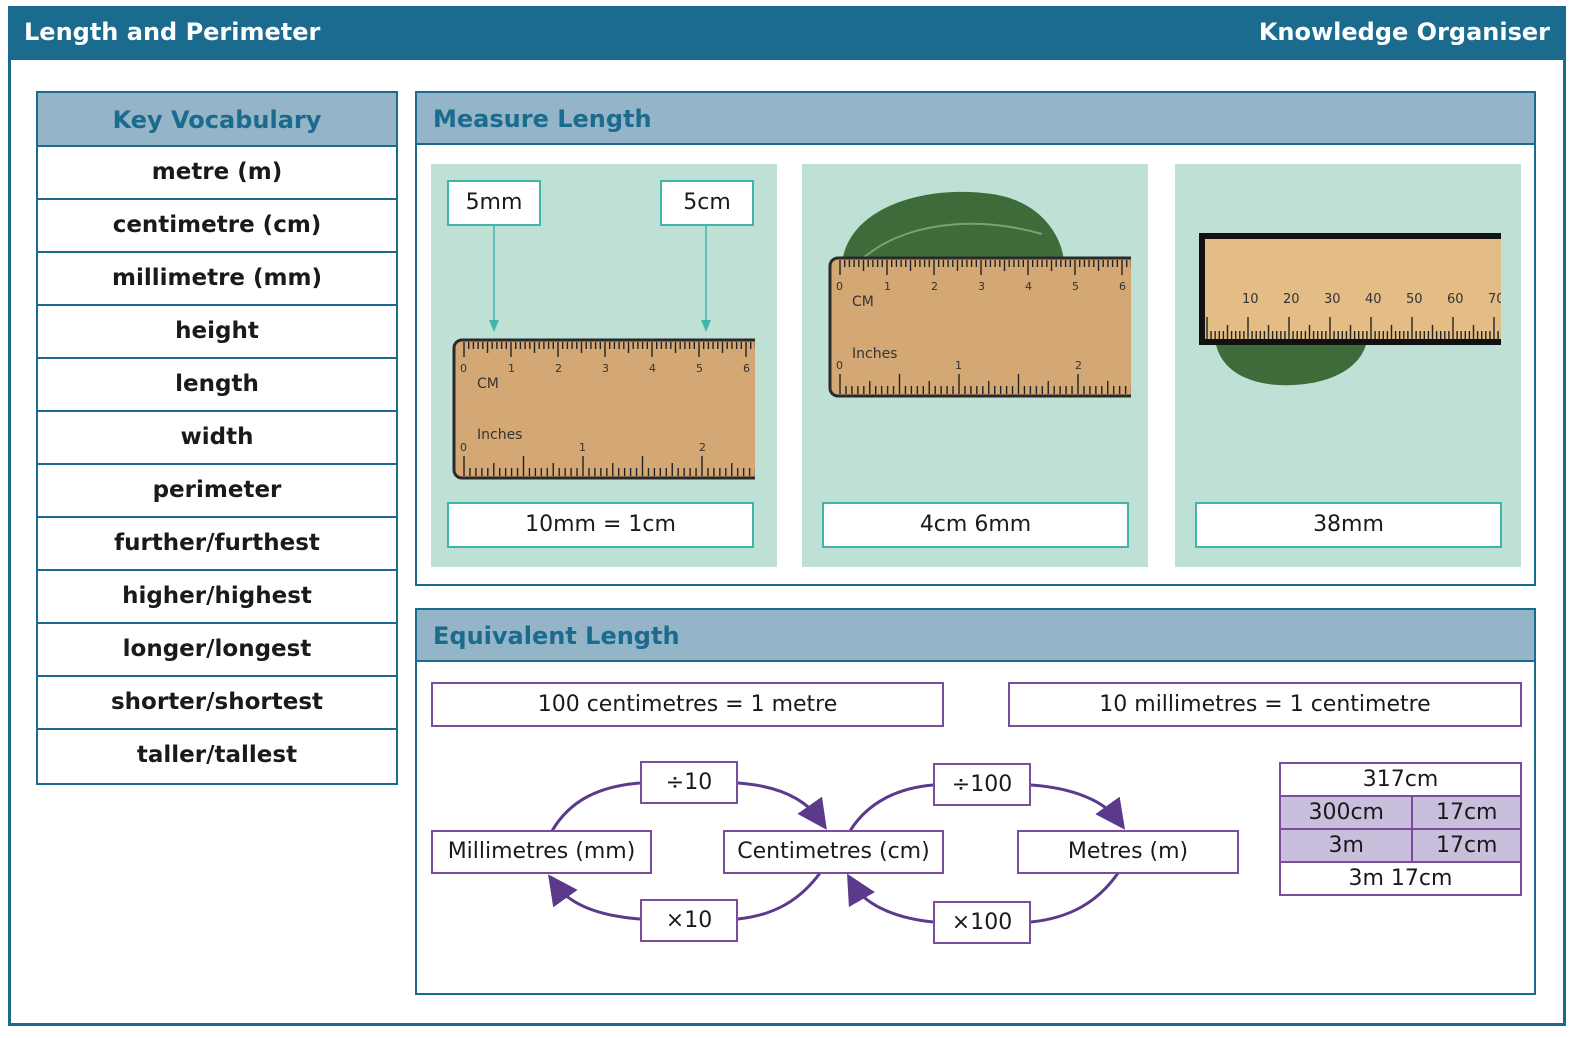  Describe the element at coordinates (172, 32) in the screenshot. I see `page-title: Length and Perimeter` at that location.